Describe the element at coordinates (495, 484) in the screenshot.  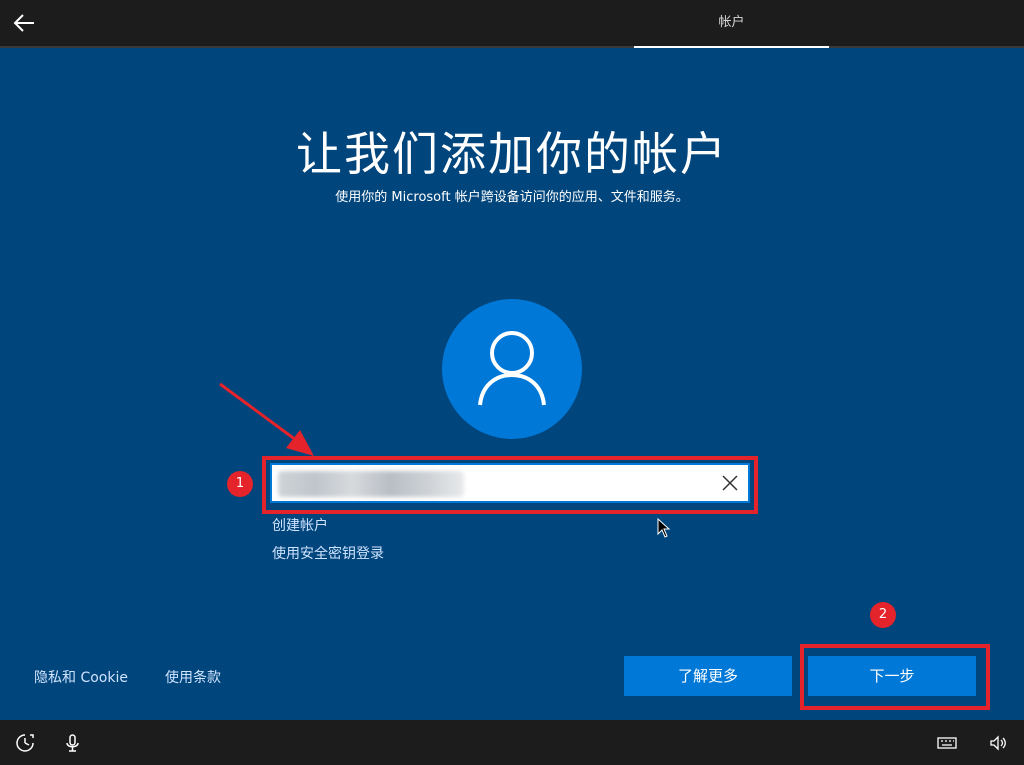
I see `email-input` at that location.